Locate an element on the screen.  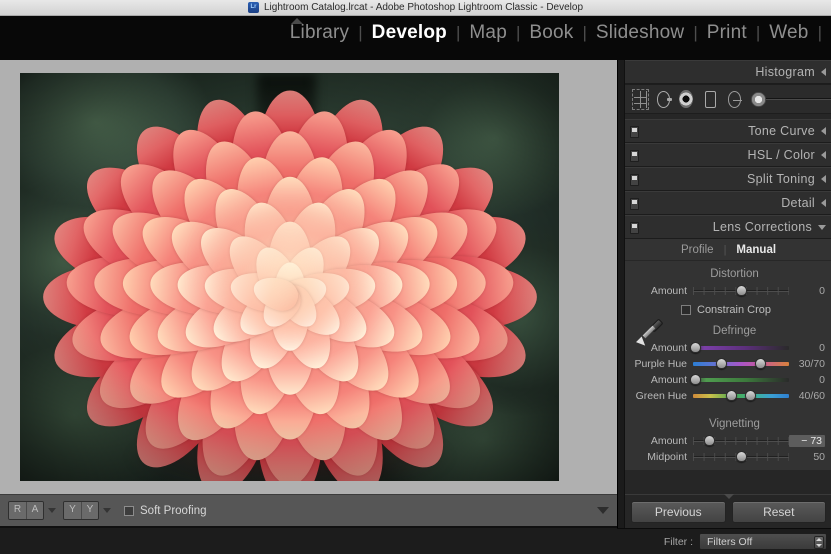
crop-overlay-icon is located at coordinates (640, 99).